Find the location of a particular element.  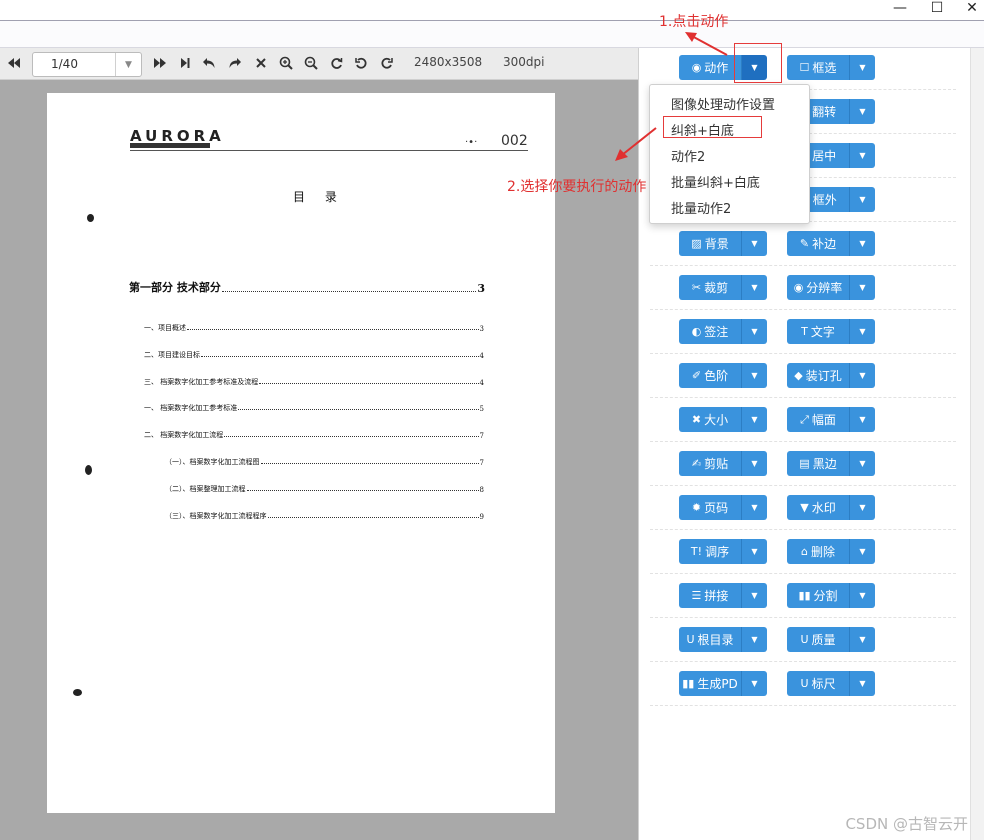

annotation-arrows is located at coordinates (671, 96).